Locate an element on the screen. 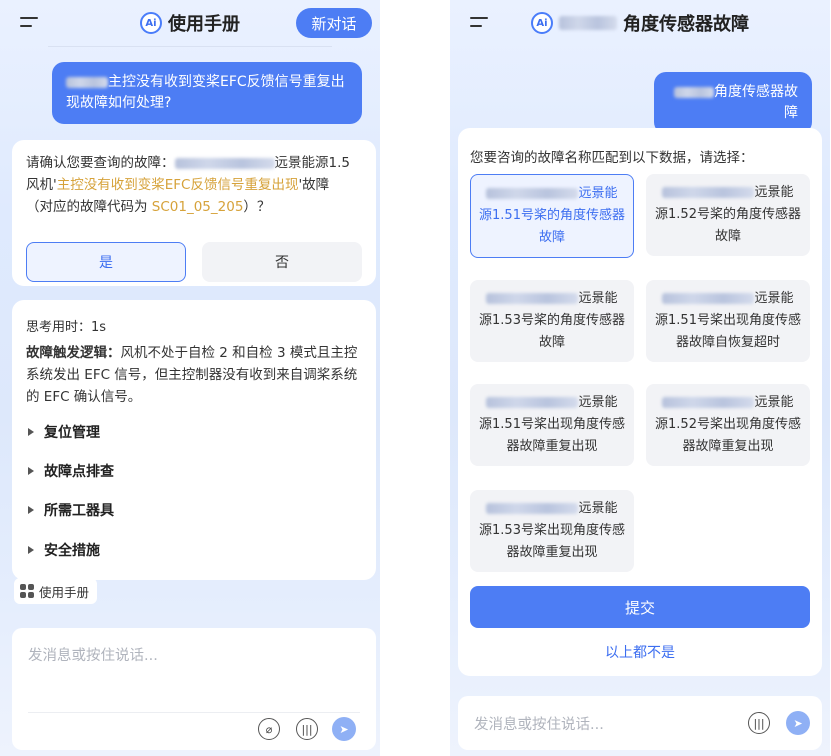 This screenshot has width=831, height=756. page-title: 角度传感器故障 is located at coordinates (686, 24).